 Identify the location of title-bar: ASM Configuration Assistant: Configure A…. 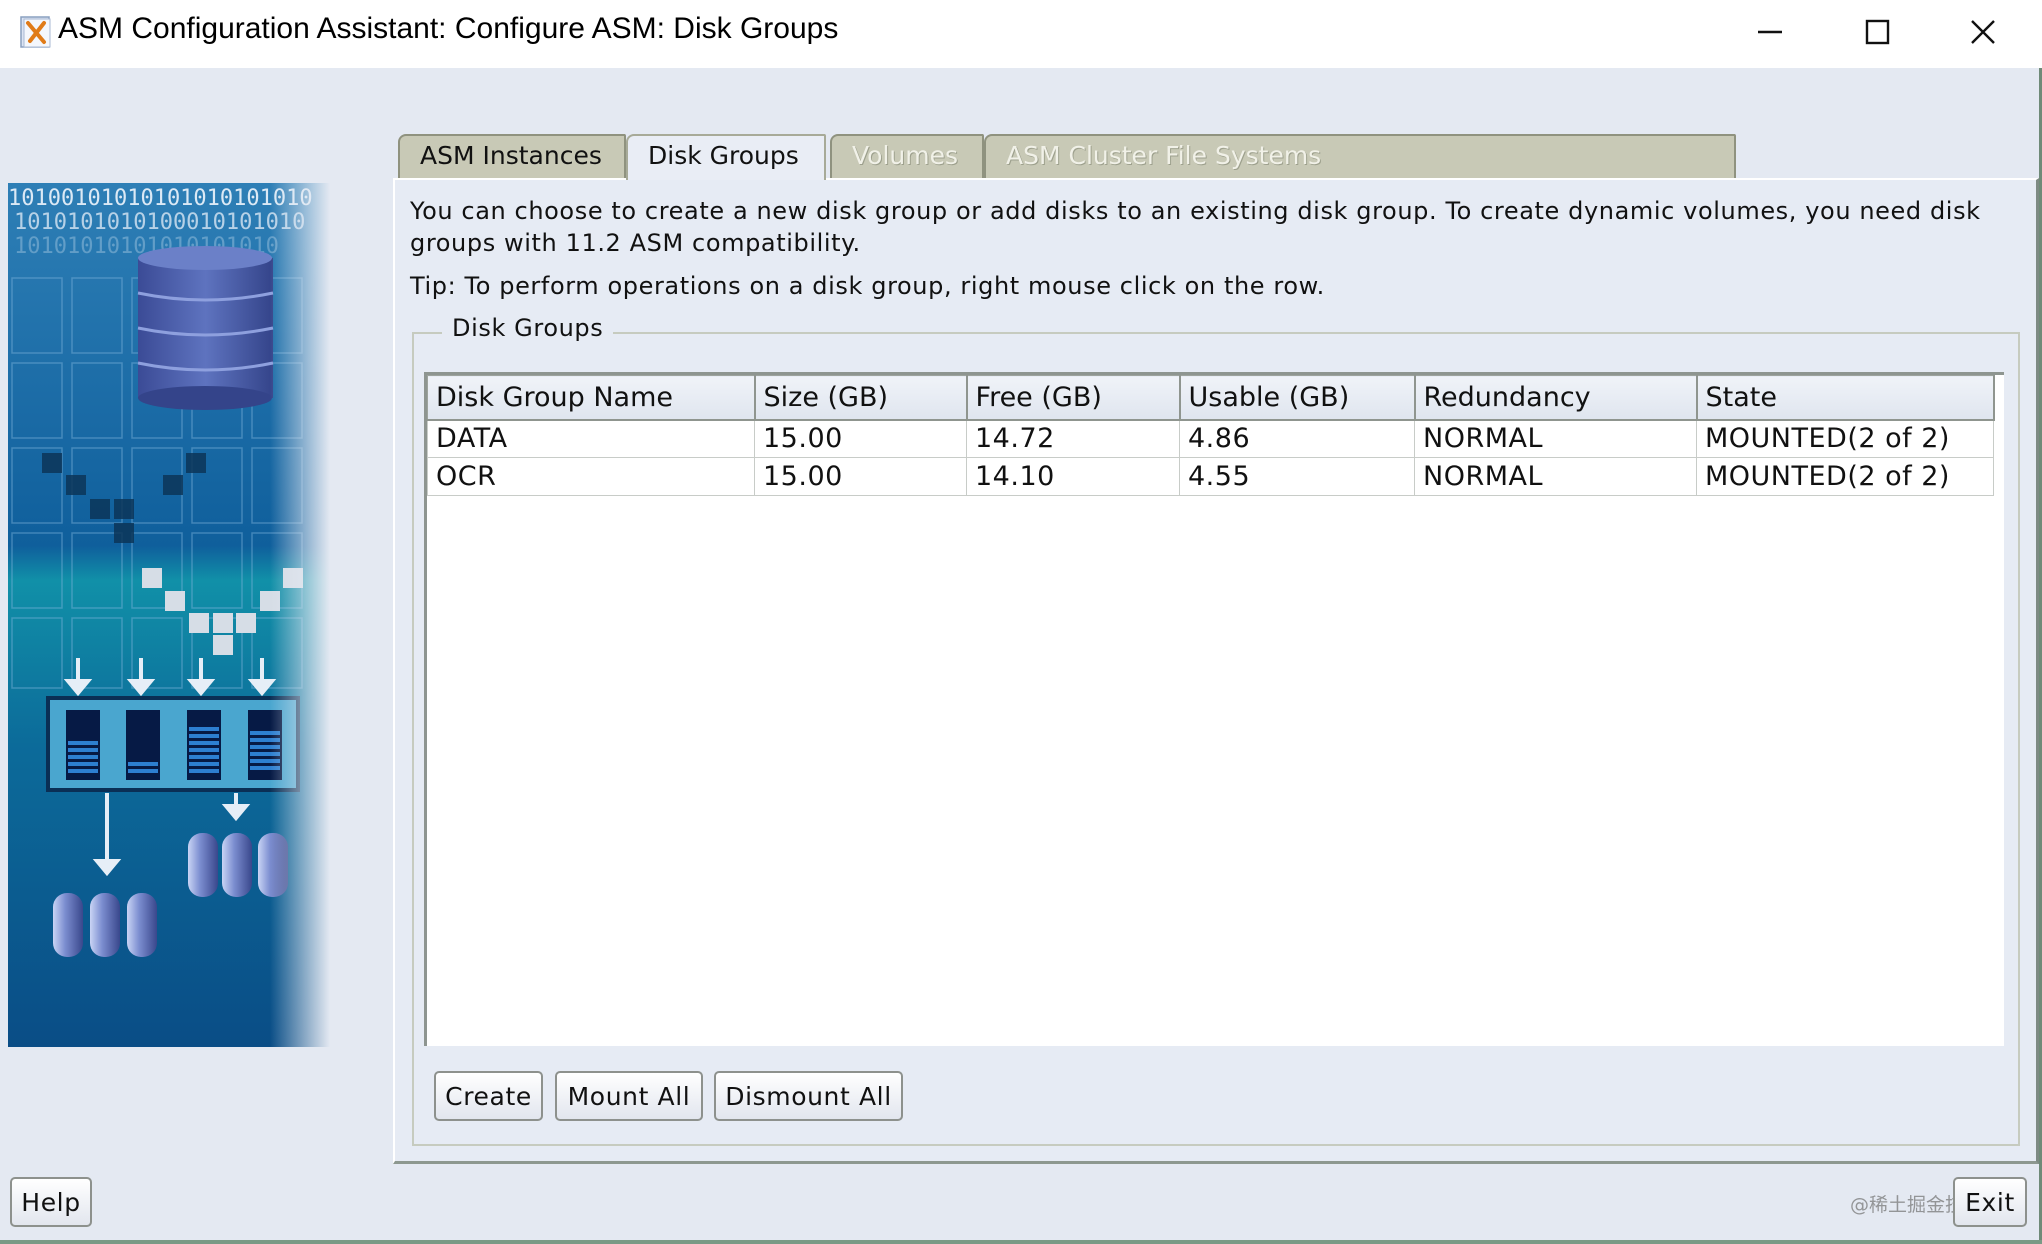
(1021, 34).